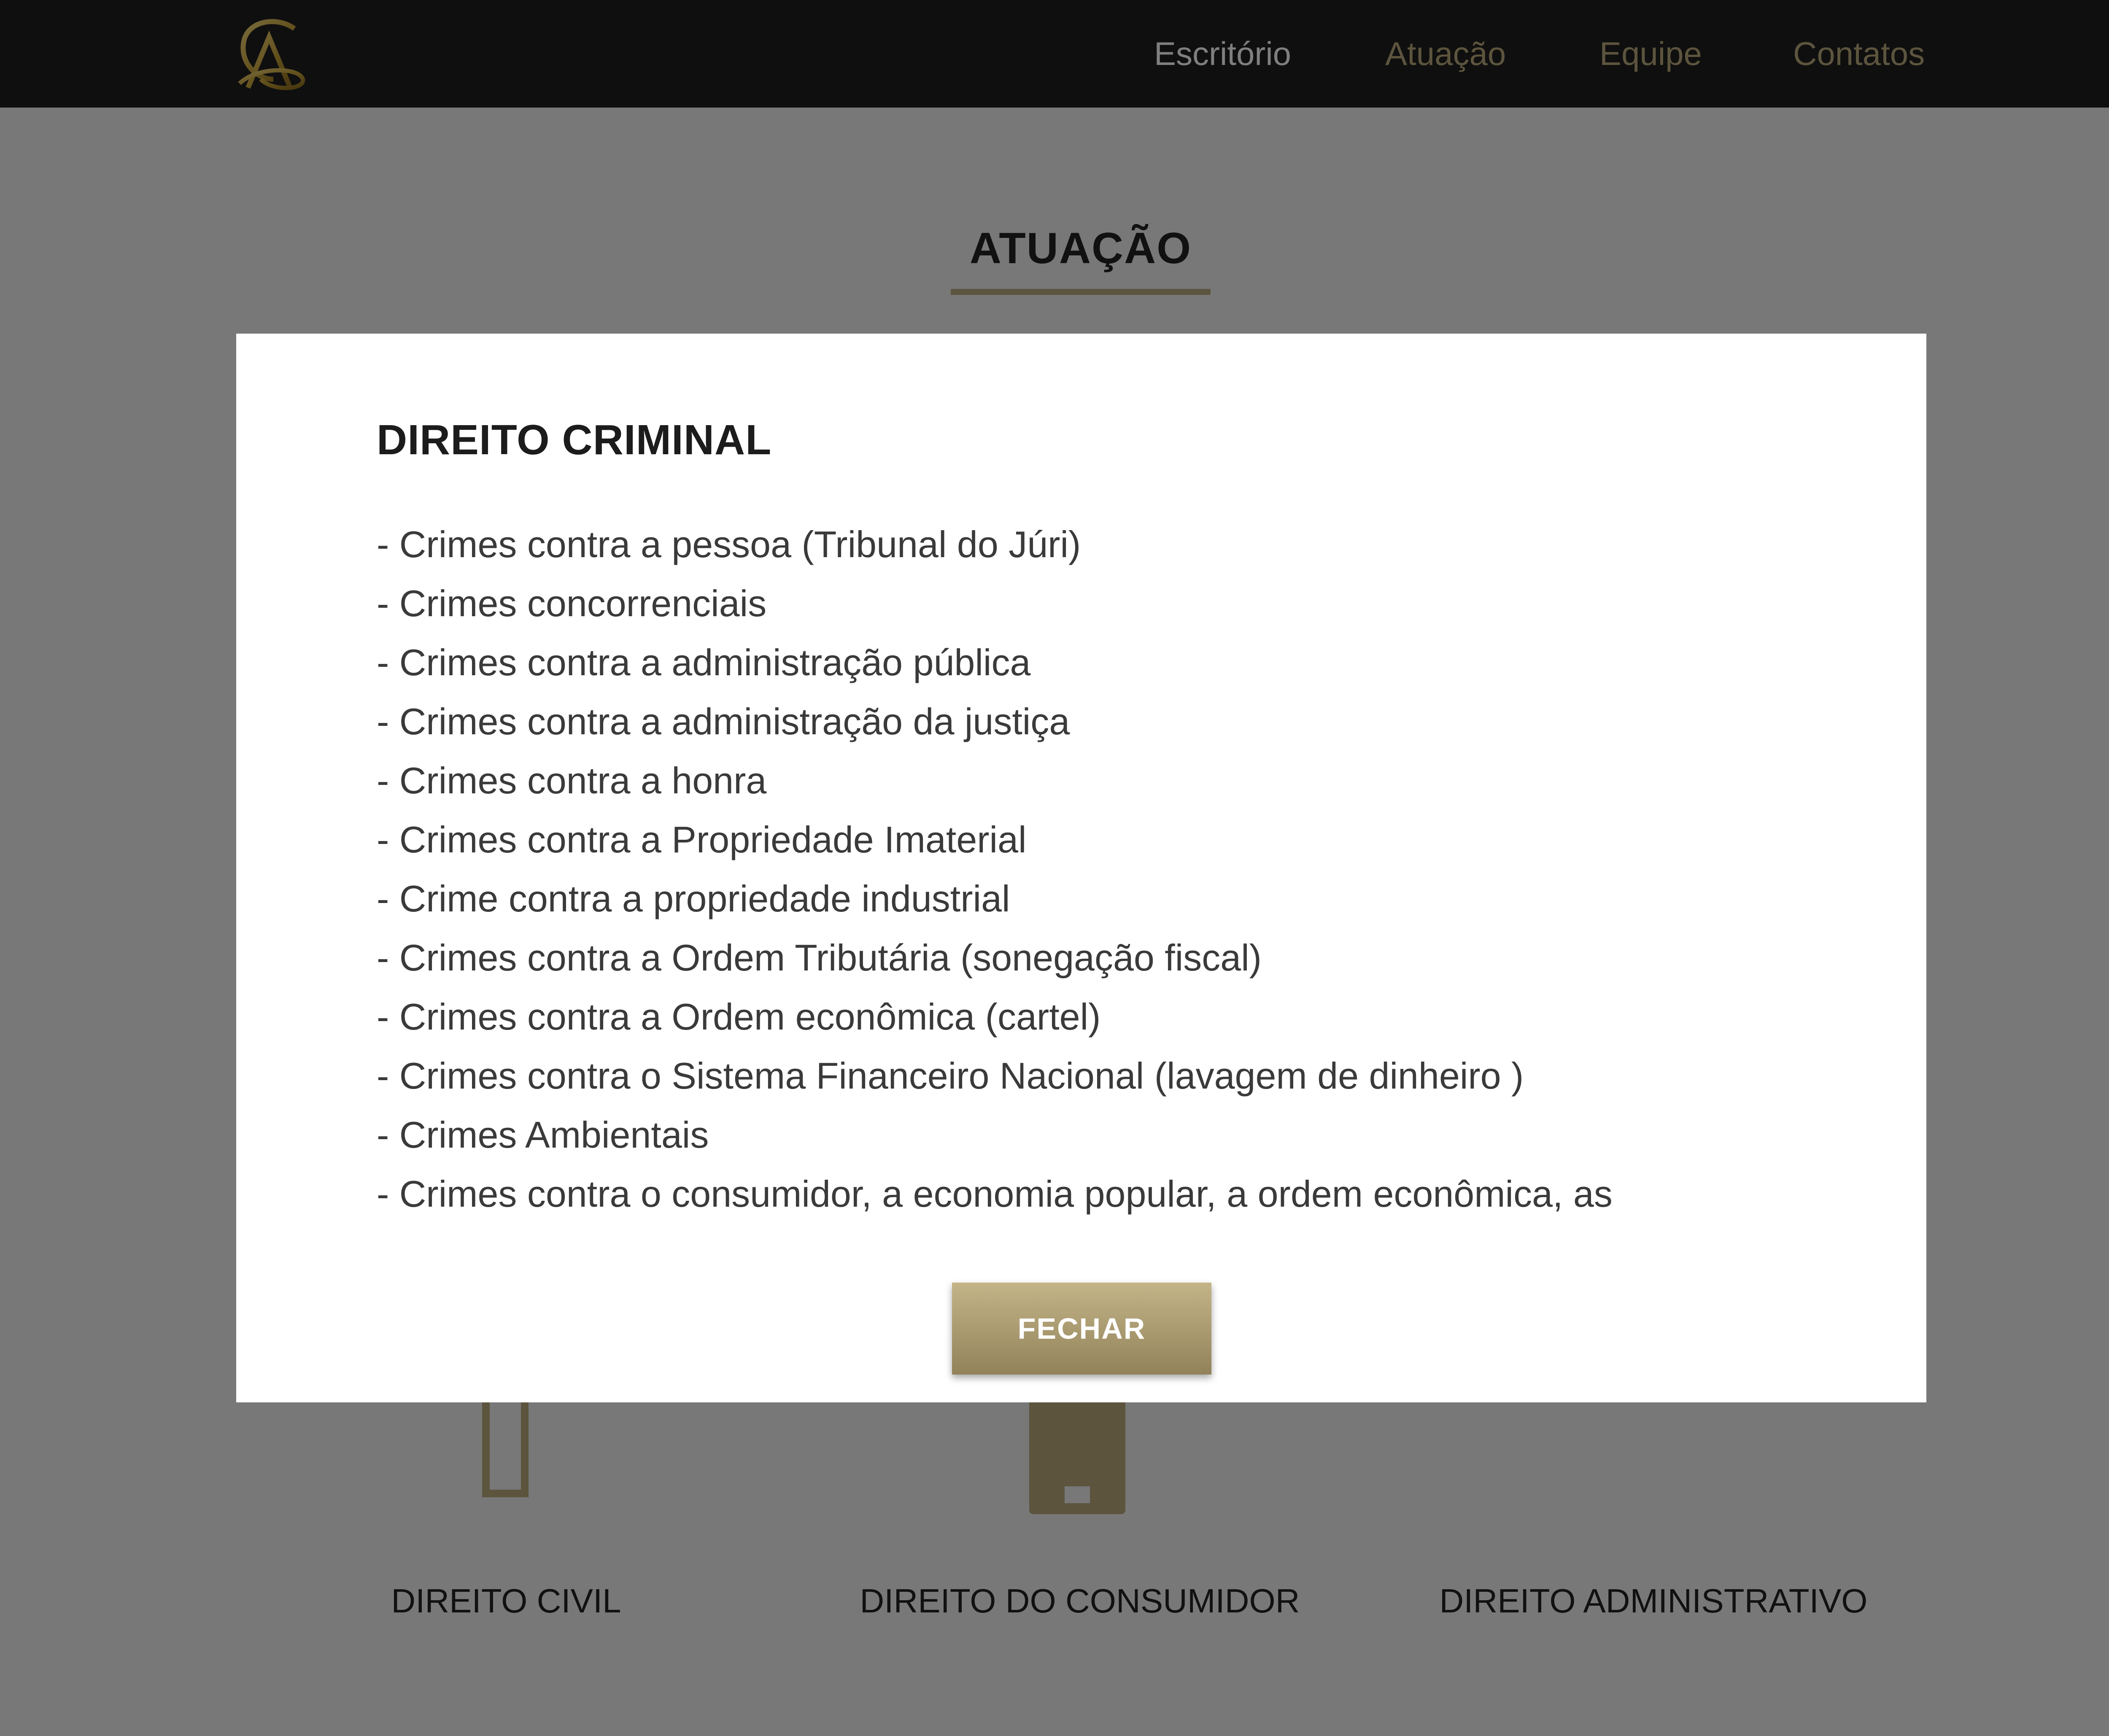  What do you see at coordinates (702, 840) in the screenshot?
I see `list-item: - Crimes contra a Propriedade Imaterial` at bounding box center [702, 840].